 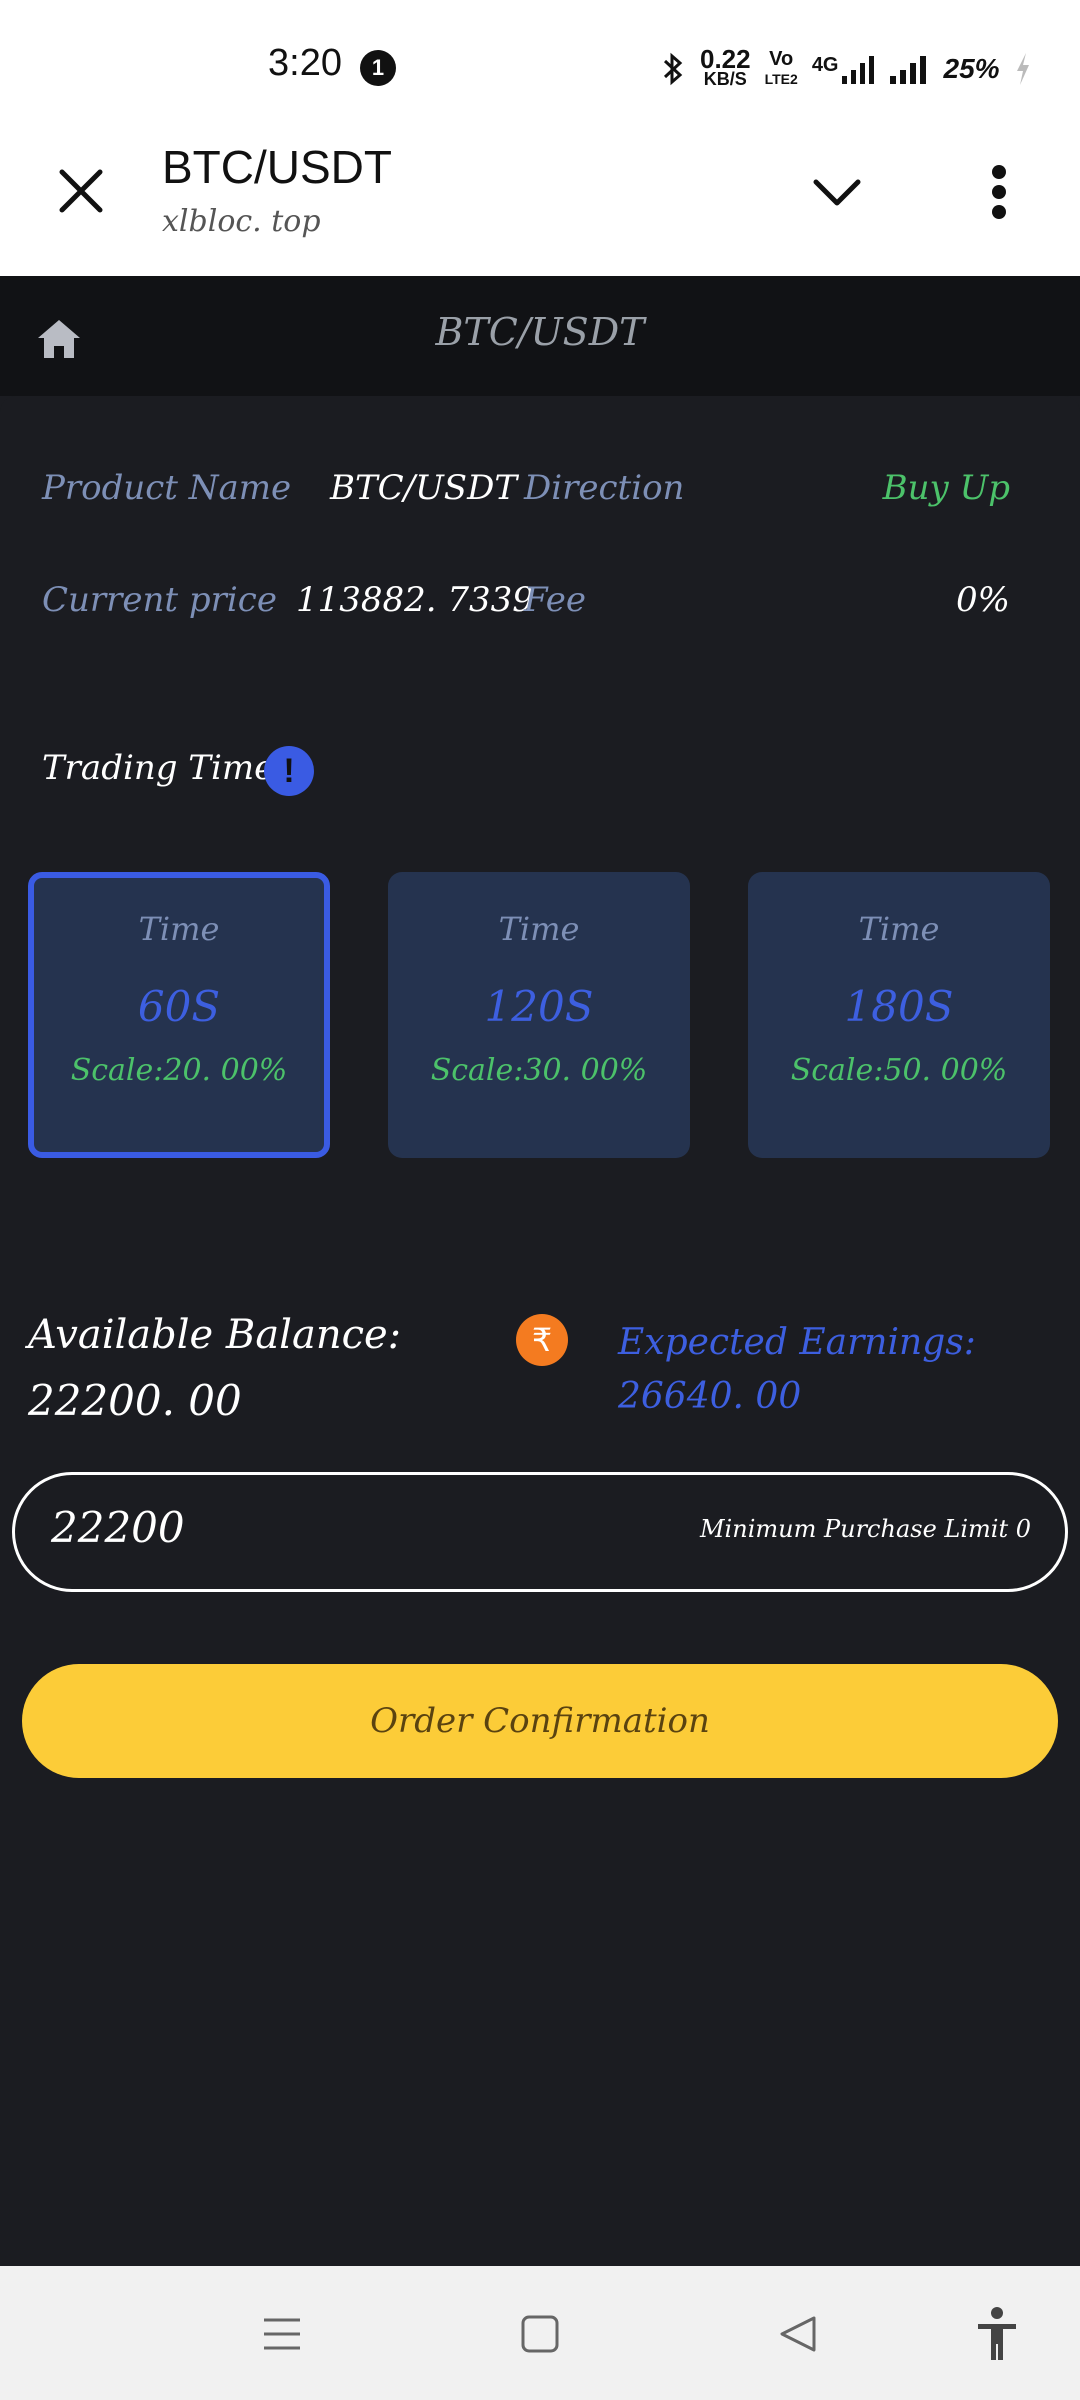 What do you see at coordinates (179, 1070) in the screenshot?
I see `time-option-scale: Scale:20. 00%` at bounding box center [179, 1070].